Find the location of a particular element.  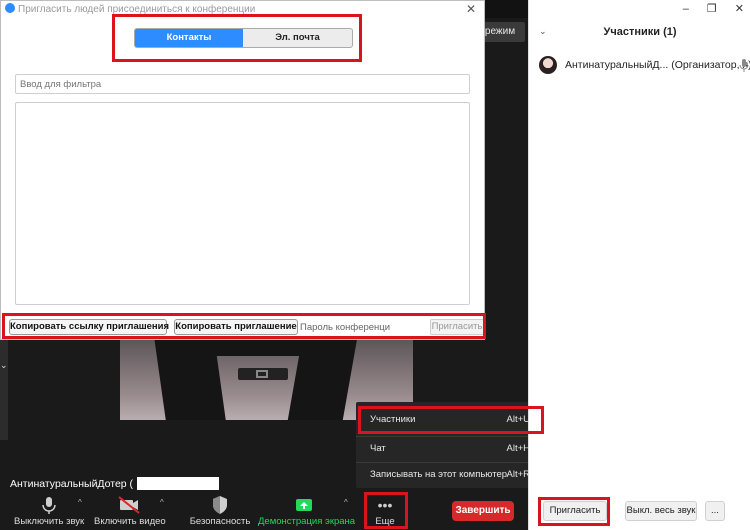

redacted-name is located at coordinates (178, 483).